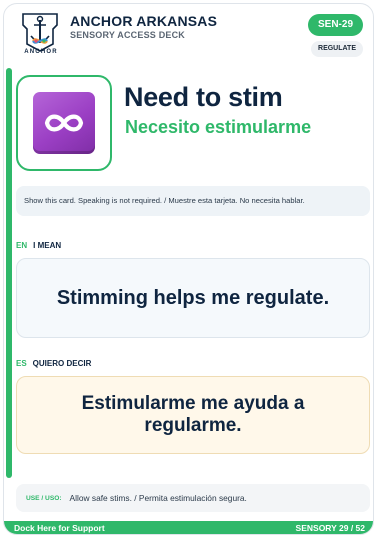 This screenshot has width=377, height=538. I want to click on meaning-box-en: Stimming helps me regulate., so click(193, 298).